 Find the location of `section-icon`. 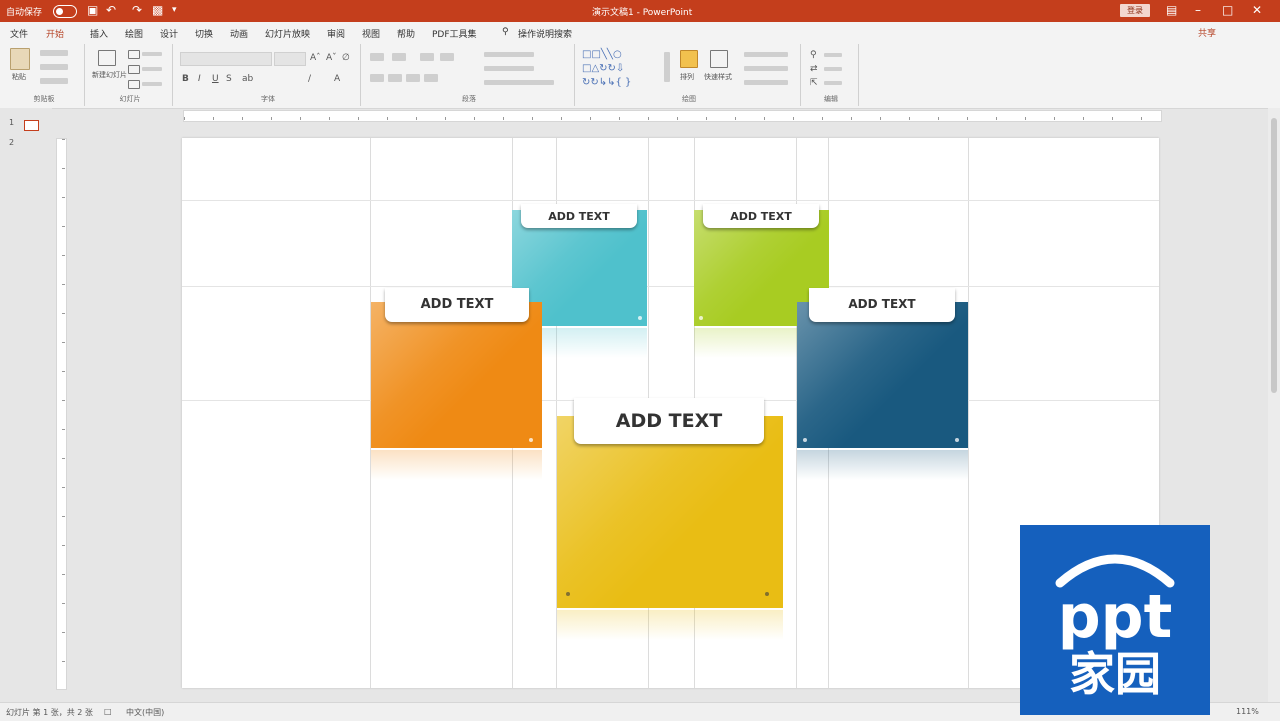

section-icon is located at coordinates (134, 84).